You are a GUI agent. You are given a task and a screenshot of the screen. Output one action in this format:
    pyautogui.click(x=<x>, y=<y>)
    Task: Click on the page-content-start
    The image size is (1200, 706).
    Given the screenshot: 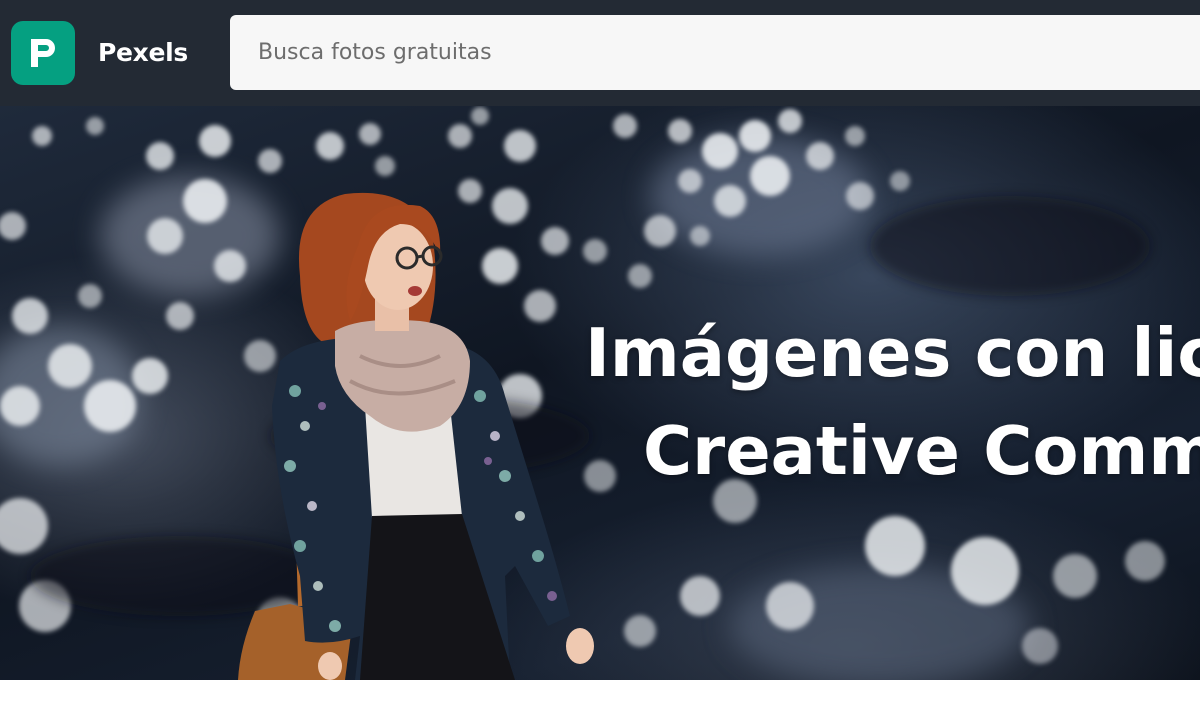 What is the action you would take?
    pyautogui.click(x=600, y=693)
    